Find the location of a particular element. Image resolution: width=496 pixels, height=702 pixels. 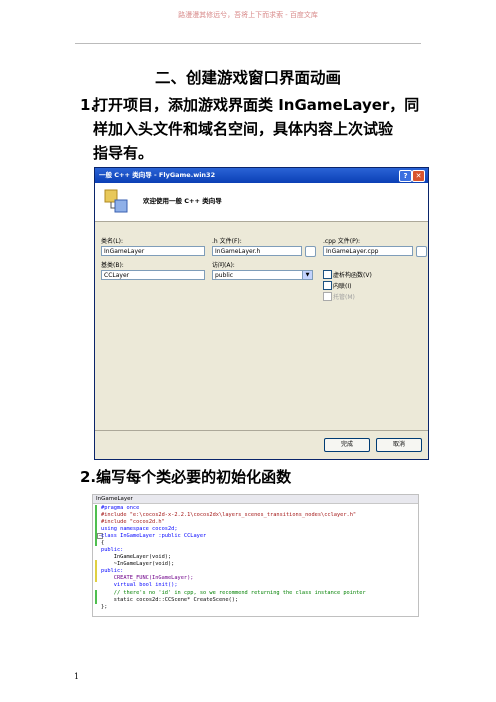

cancel-button: 取消 is located at coordinates (399, 445).